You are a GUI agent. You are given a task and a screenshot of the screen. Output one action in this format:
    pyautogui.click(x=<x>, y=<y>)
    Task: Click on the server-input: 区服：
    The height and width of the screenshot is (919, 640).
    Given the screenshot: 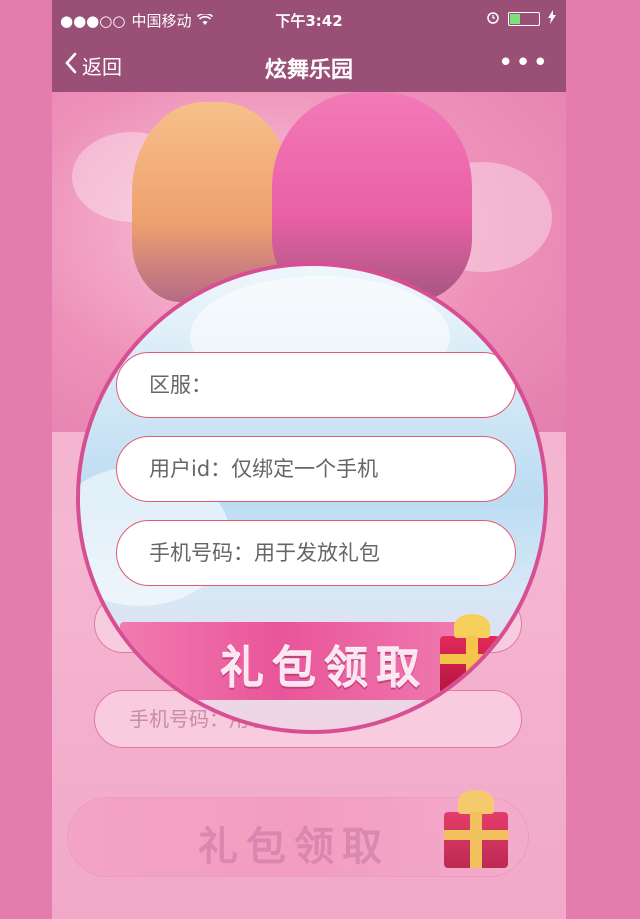 What is the action you would take?
    pyautogui.click(x=316, y=385)
    